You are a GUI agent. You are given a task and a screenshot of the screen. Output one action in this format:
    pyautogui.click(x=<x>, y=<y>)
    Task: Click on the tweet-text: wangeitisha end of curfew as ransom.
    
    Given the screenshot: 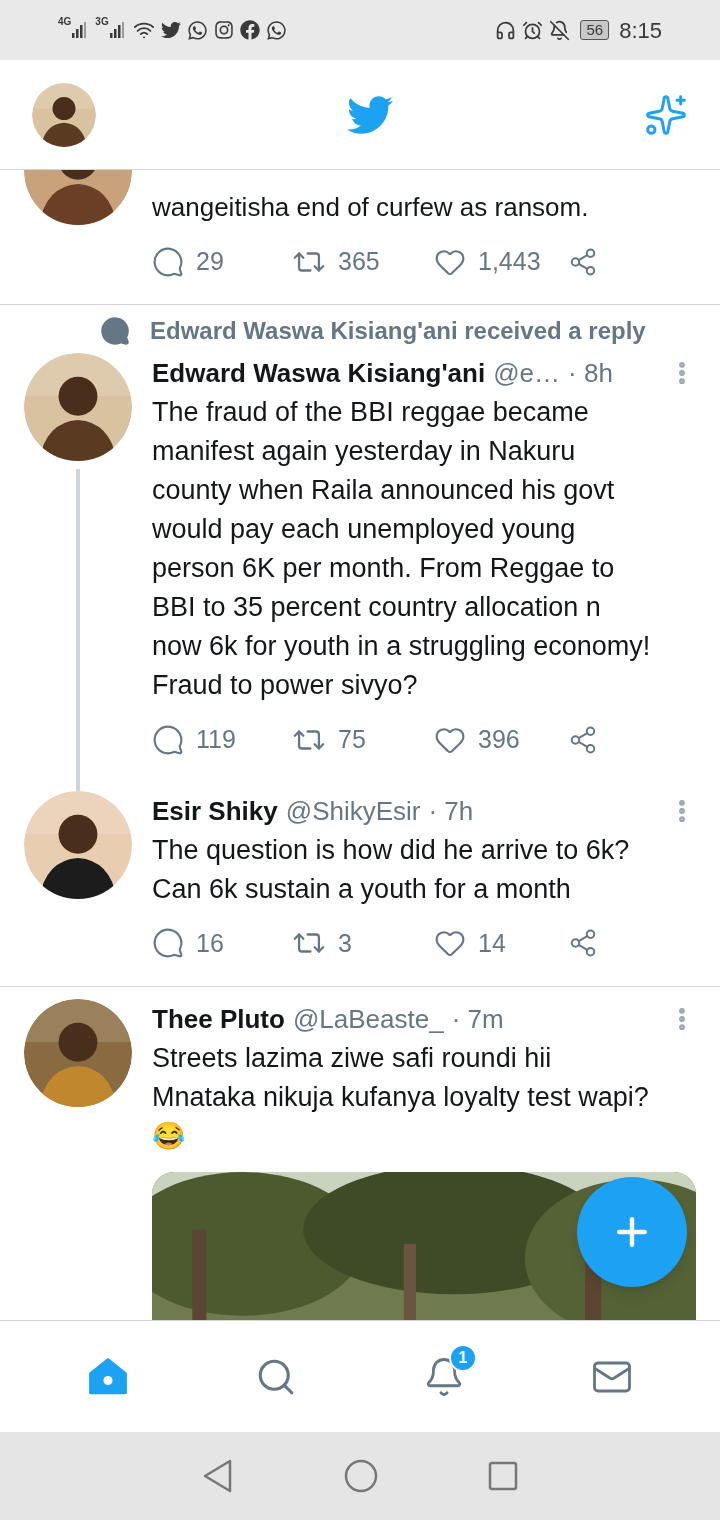 What is the action you would take?
    pyautogui.click(x=371, y=207)
    